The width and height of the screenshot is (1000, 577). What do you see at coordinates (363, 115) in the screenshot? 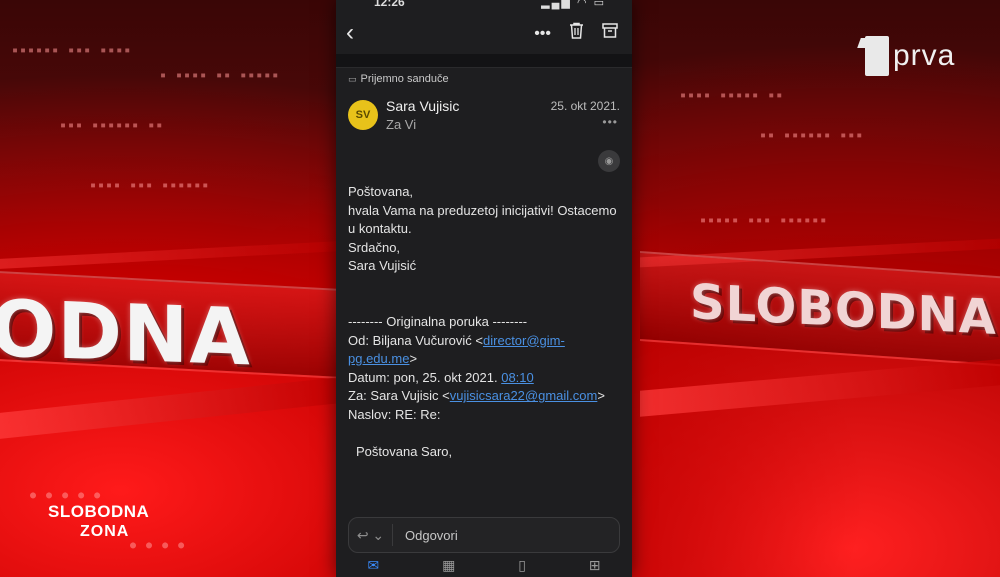
I see `sender-avatar: SV` at bounding box center [363, 115].